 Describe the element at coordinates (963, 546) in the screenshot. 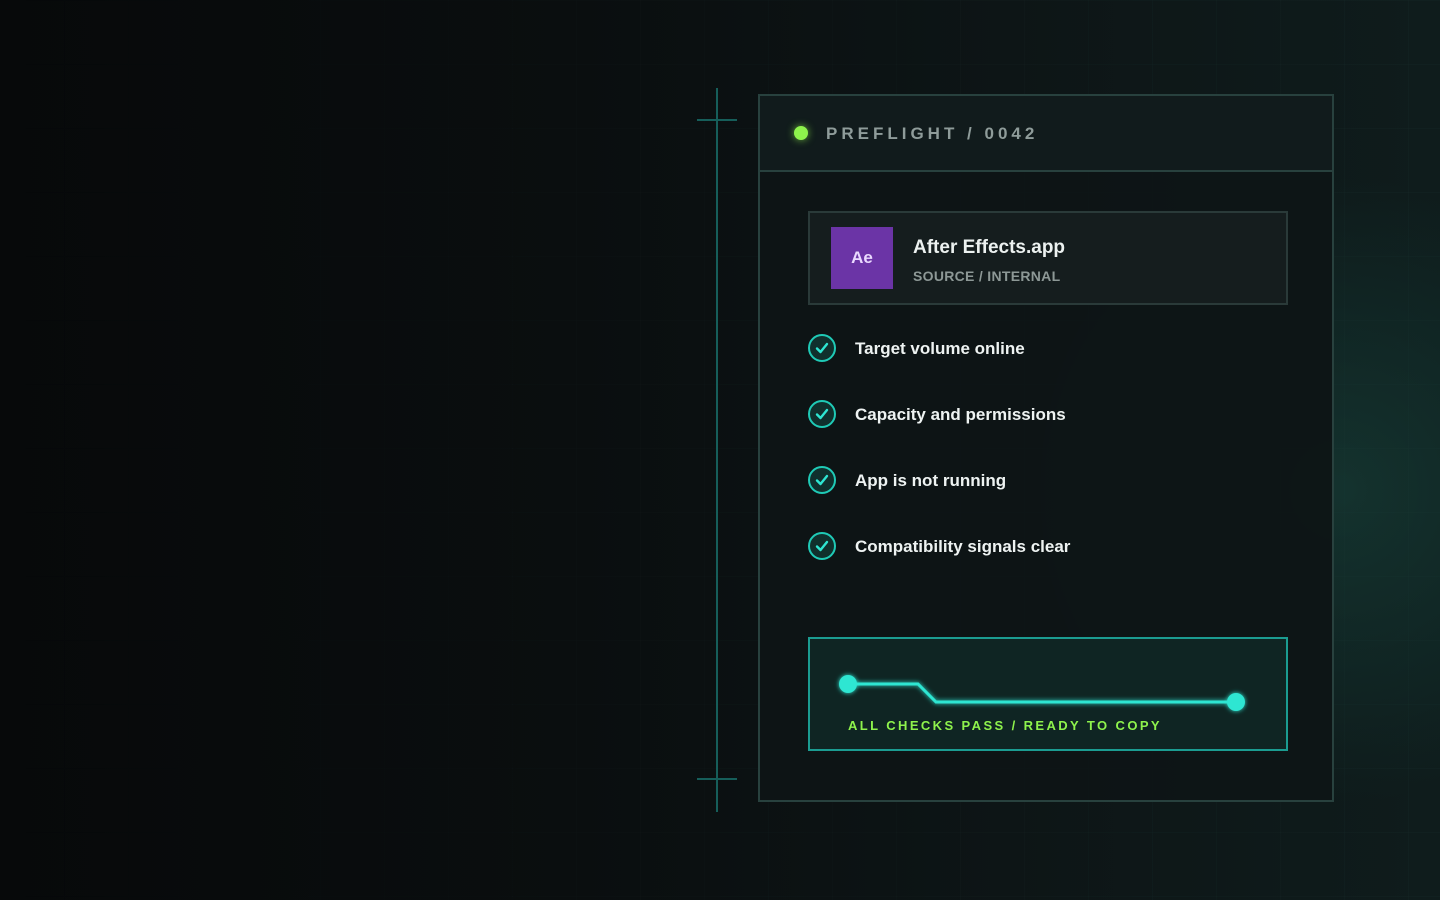

I see `check-label: Compatibility signals clear` at that location.